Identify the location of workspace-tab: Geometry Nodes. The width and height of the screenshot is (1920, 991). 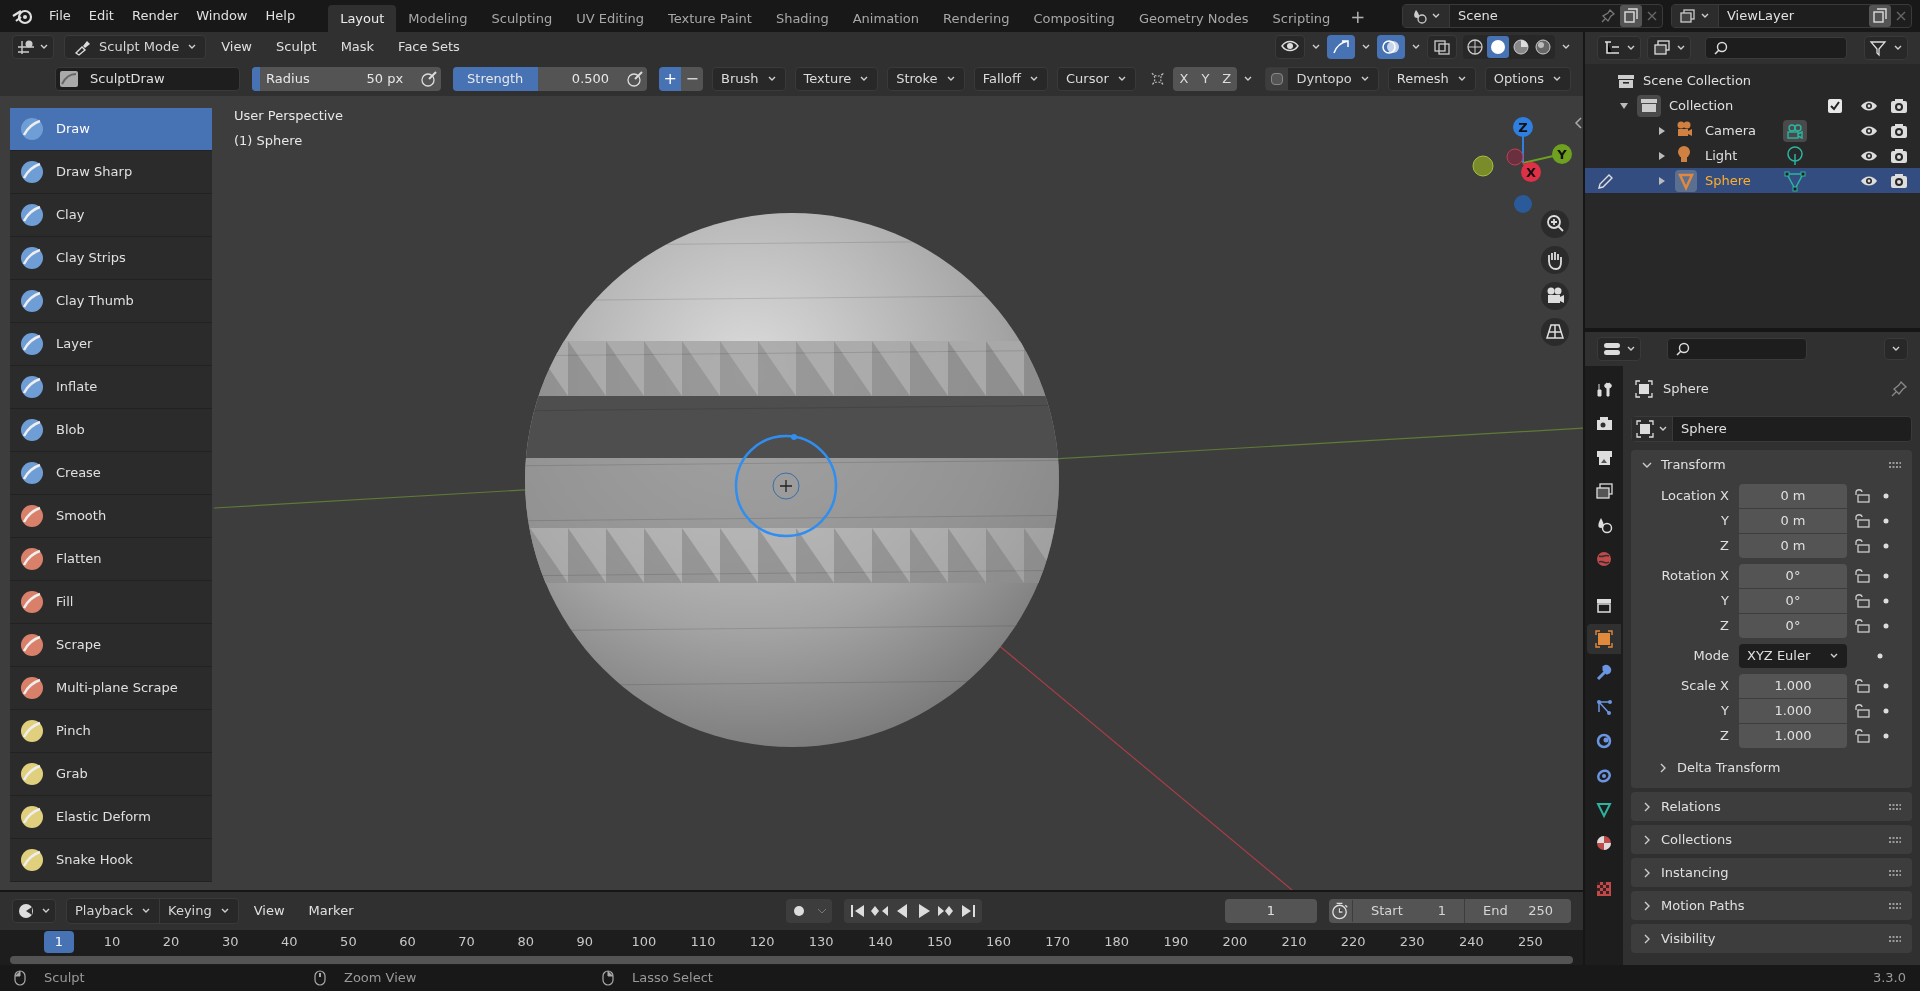
(1193, 18).